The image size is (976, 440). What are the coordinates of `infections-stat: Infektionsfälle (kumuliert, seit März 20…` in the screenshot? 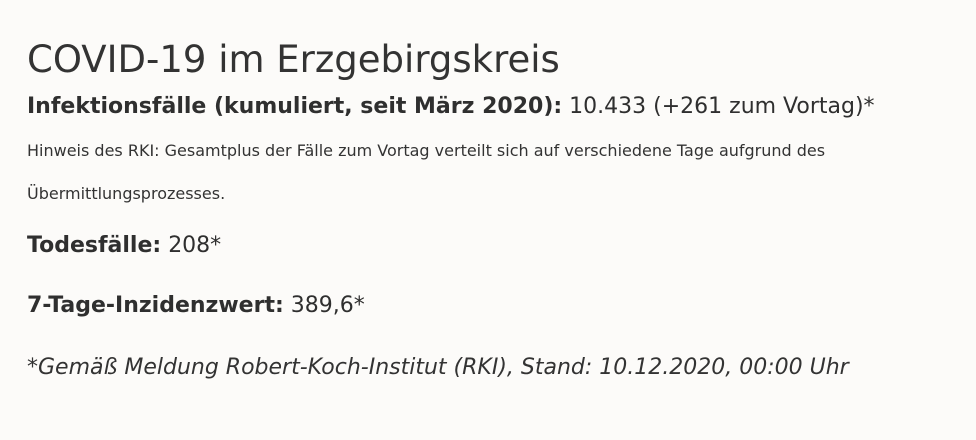 It's located at (492, 107).